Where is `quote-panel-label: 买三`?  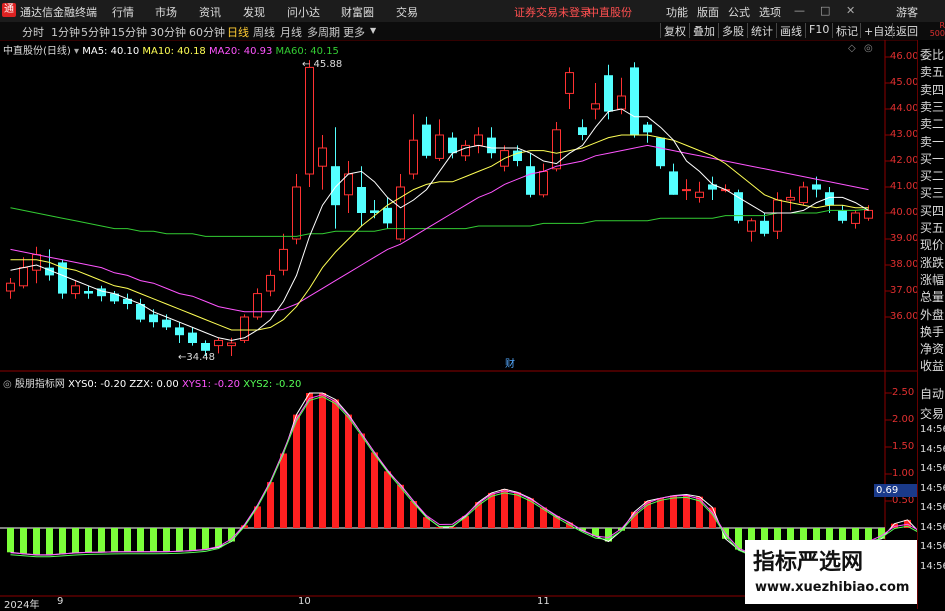 quote-panel-label: 买三 is located at coordinates (932, 193).